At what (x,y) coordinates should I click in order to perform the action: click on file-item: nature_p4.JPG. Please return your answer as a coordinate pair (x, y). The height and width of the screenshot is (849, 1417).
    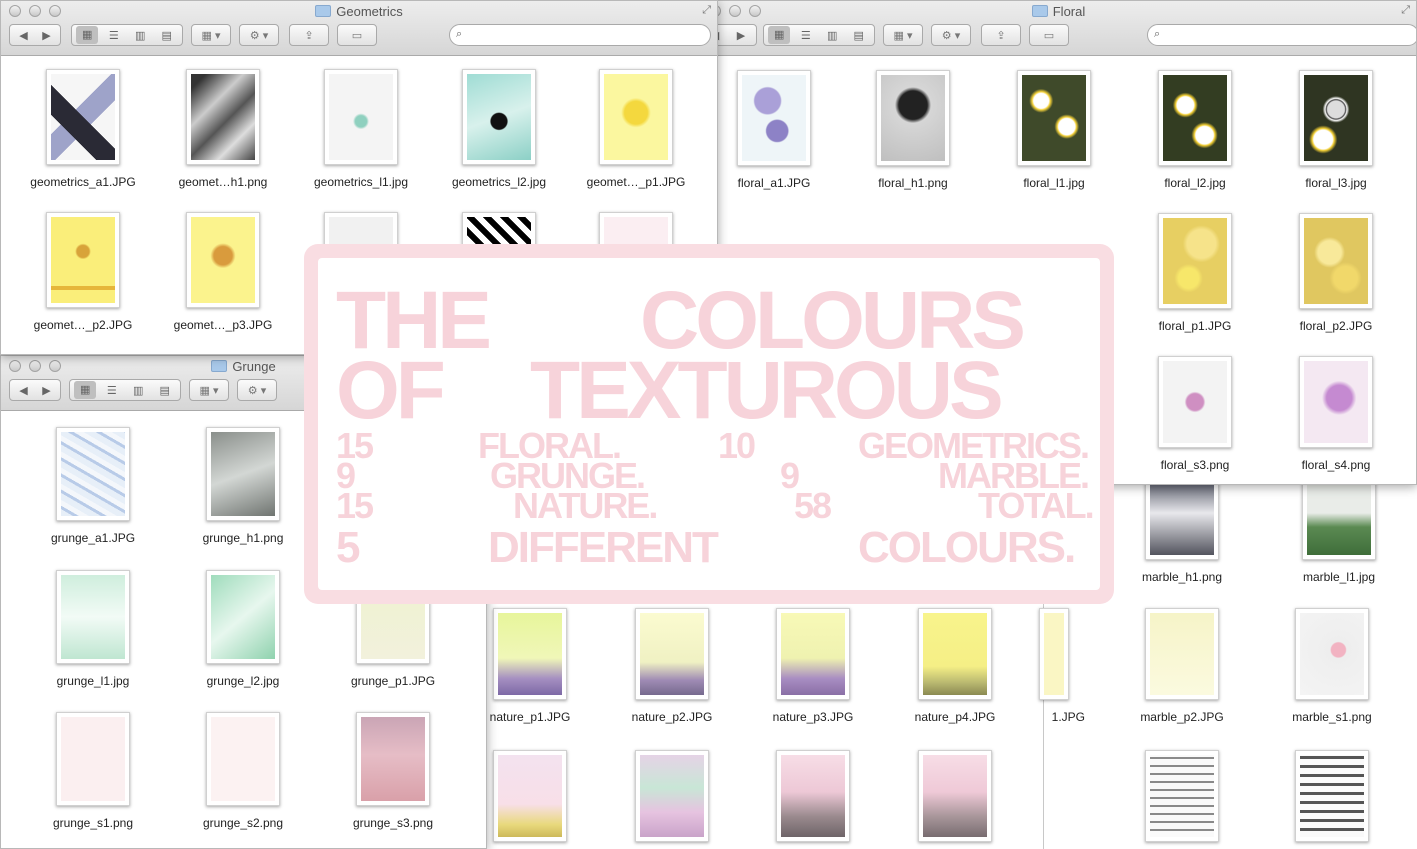
    Looking at the image, I should click on (955, 666).